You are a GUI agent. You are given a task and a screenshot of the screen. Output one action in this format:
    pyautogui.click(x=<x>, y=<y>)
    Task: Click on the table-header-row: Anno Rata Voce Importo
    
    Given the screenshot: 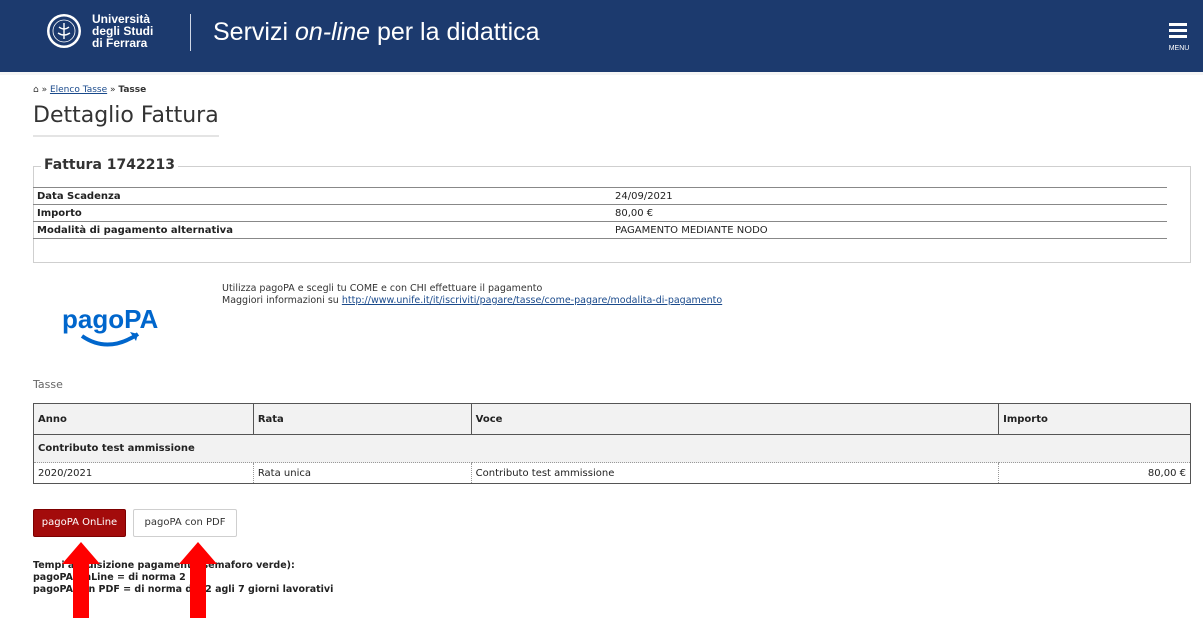 What is the action you would take?
    pyautogui.click(x=612, y=419)
    